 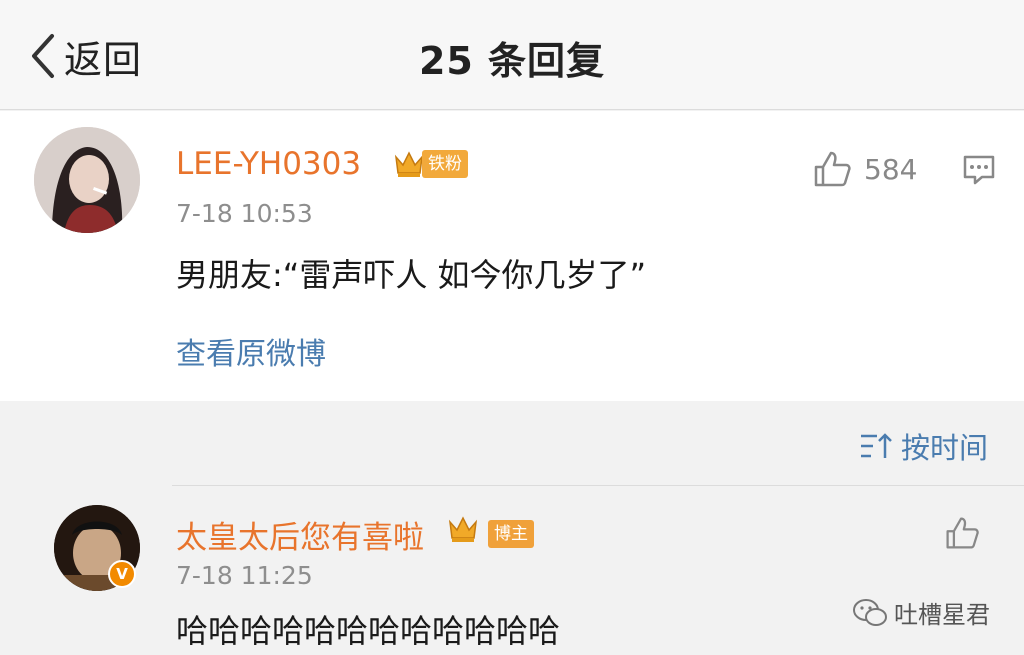 I want to click on watermark: 吐槽星君, so click(x=921, y=612).